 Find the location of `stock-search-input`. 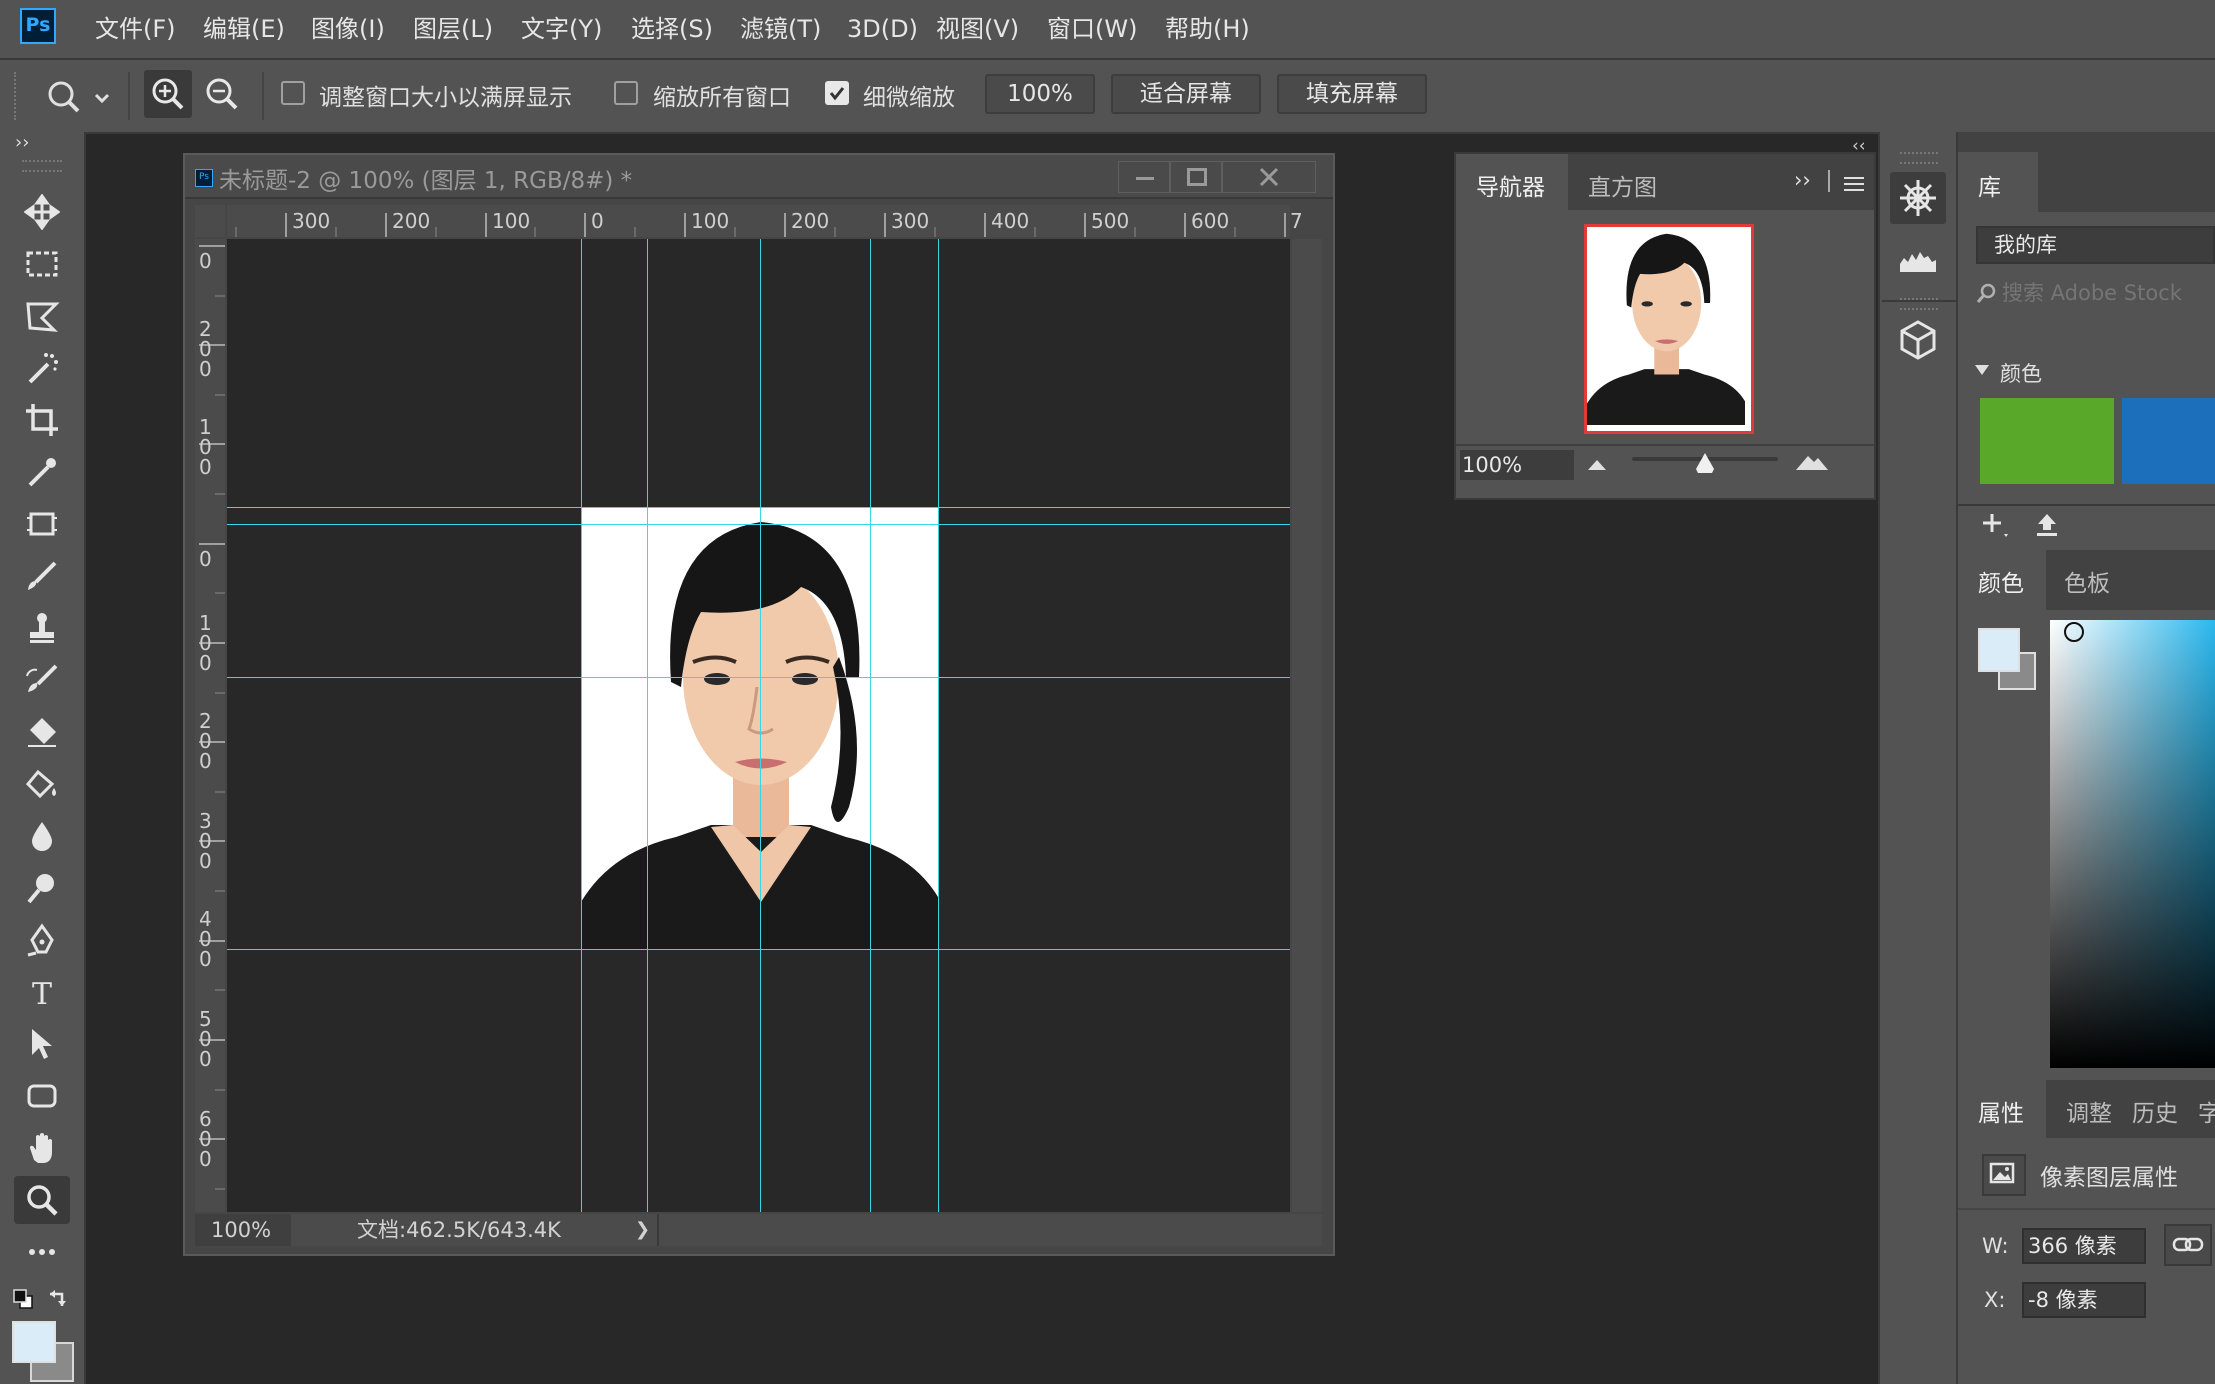

stock-search-input is located at coordinates (2108, 293).